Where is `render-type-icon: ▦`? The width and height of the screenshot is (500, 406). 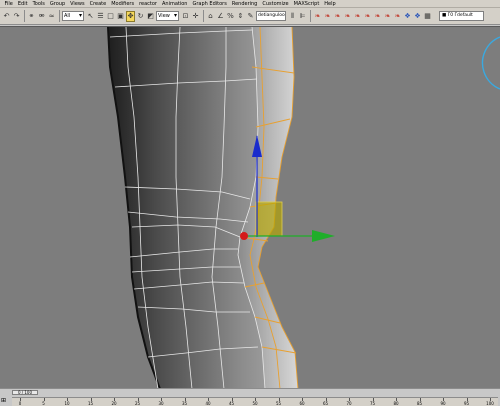
render-type-icon: ▦ is located at coordinates (427, 16).